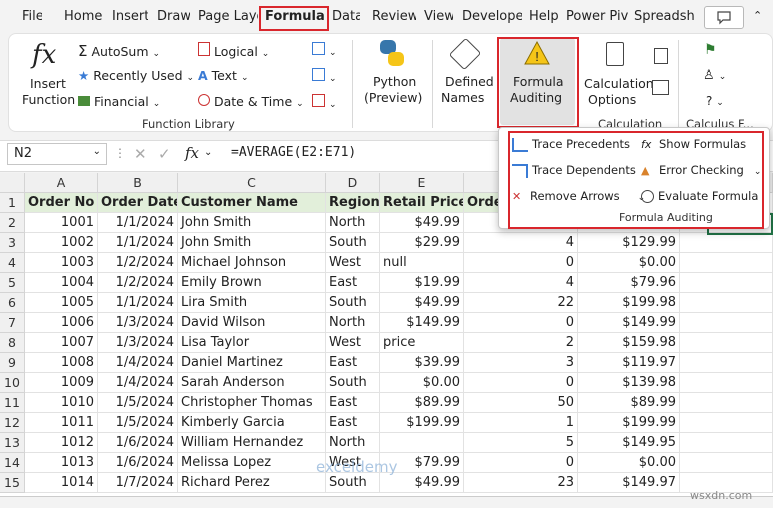 The width and height of the screenshot is (773, 508). Describe the element at coordinates (422, 263) in the screenshot. I see `table-cell: null` at that location.